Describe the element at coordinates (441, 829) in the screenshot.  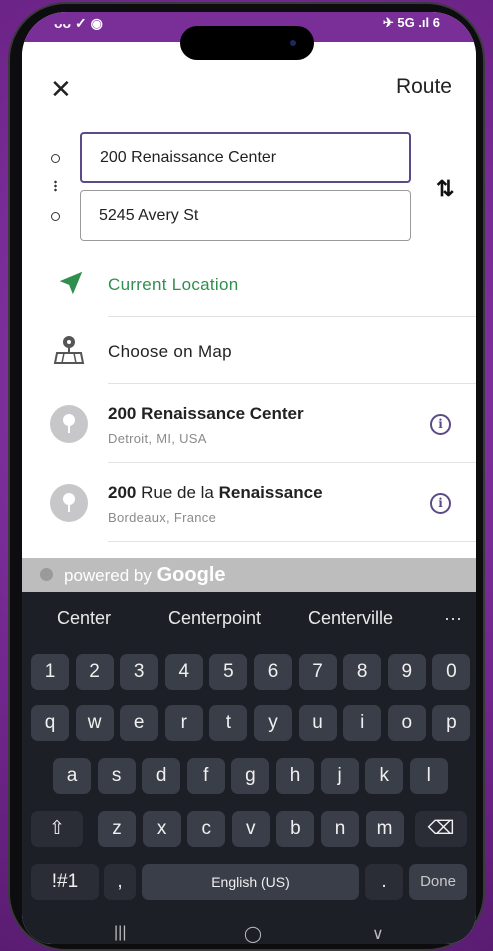
I see `backspace-key: ⌫` at that location.